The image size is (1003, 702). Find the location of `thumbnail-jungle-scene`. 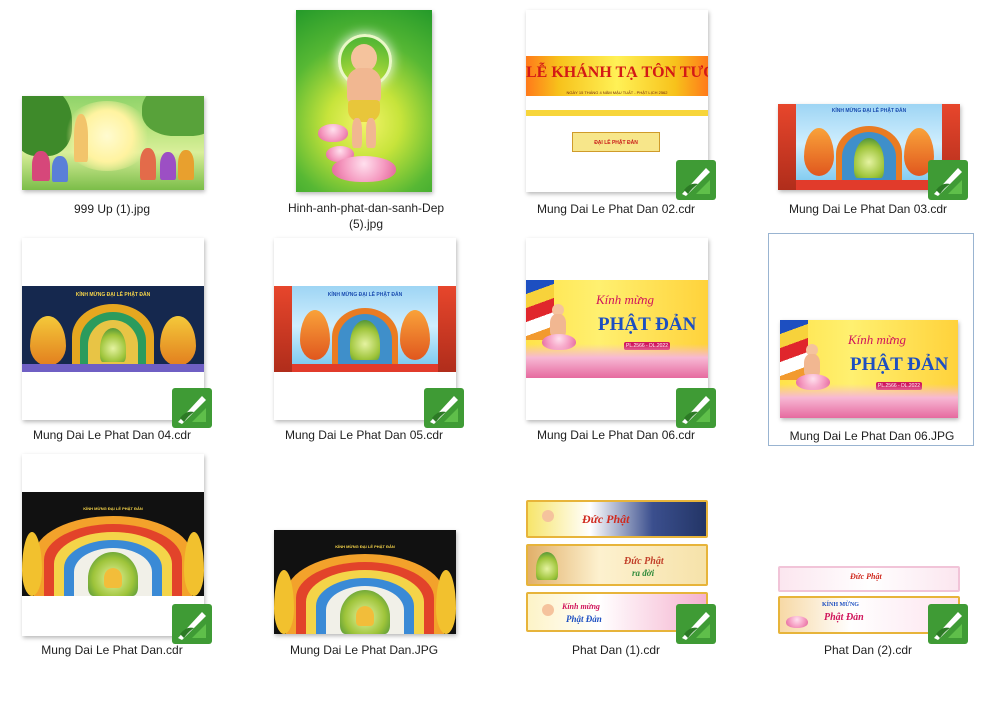

thumbnail-jungle-scene is located at coordinates (113, 143).